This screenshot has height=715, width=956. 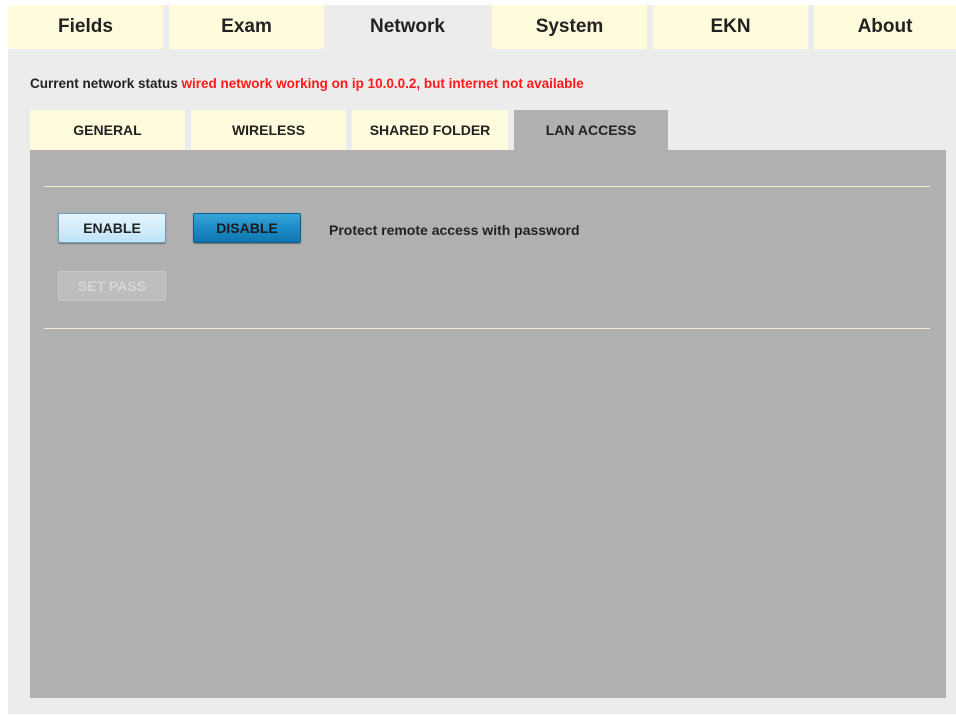 What do you see at coordinates (112, 228) in the screenshot?
I see `enable-button: ENABLE` at bounding box center [112, 228].